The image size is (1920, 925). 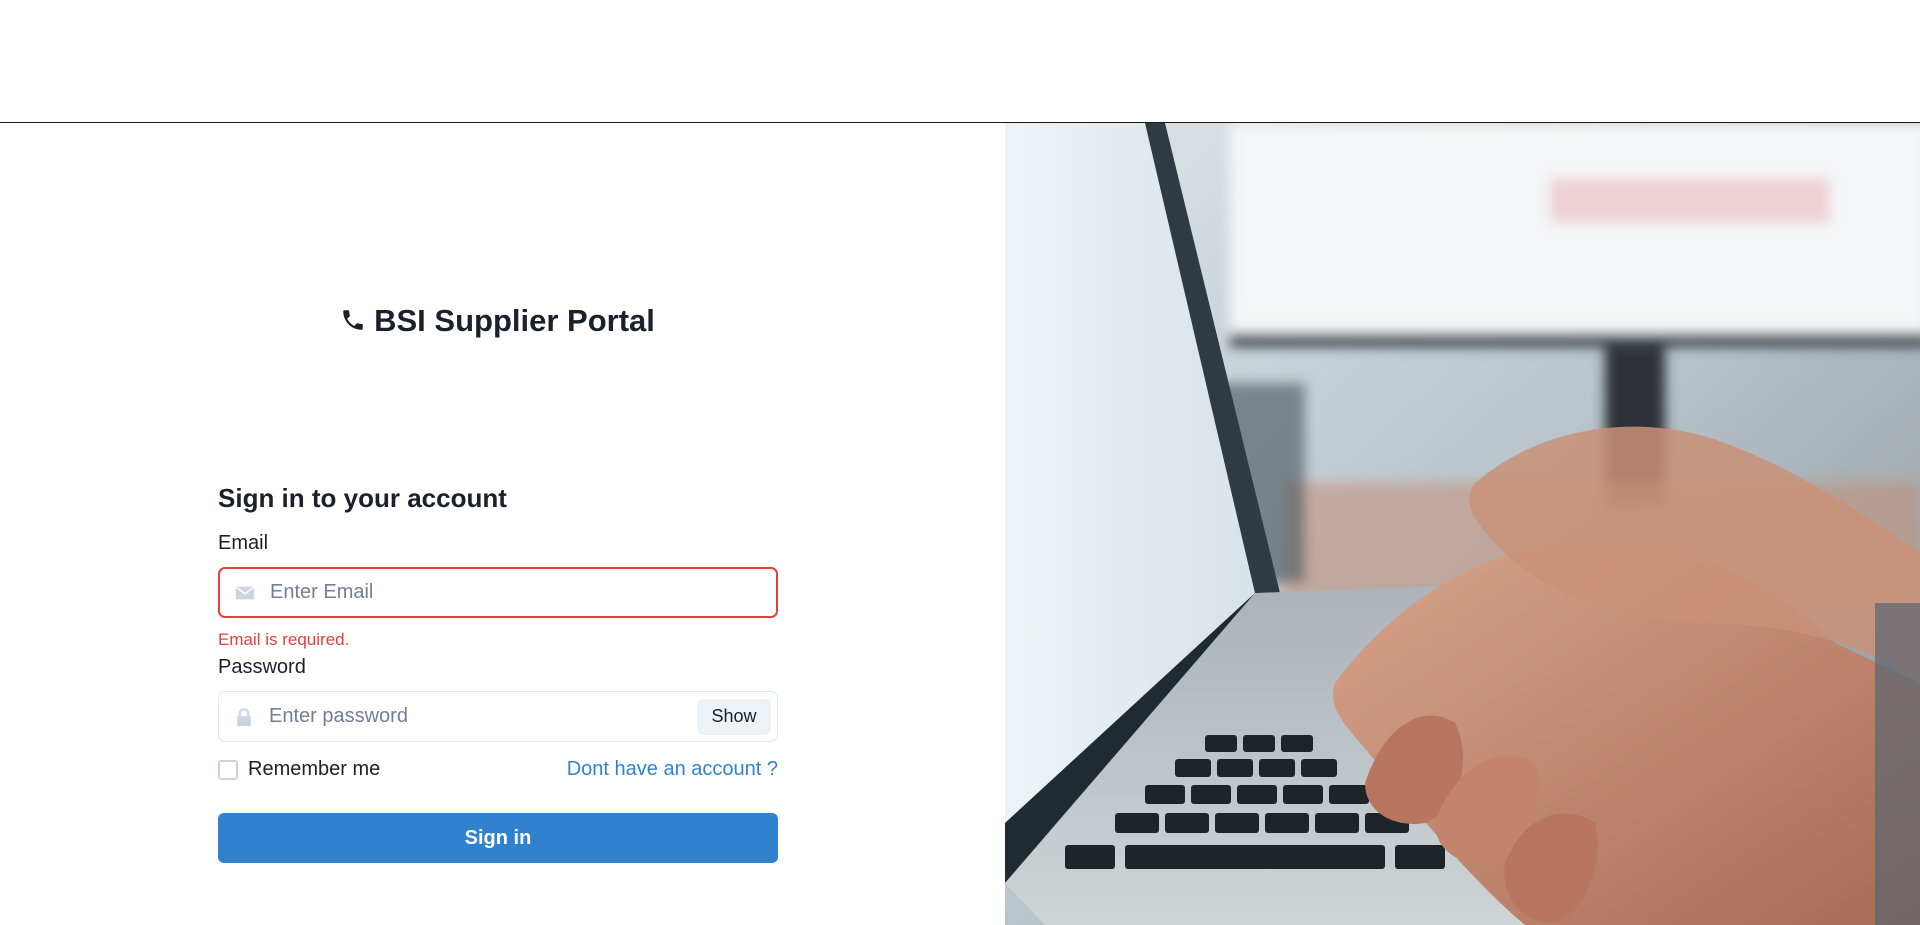 What do you see at coordinates (284, 639) in the screenshot?
I see `email-error-message: Email is required.` at bounding box center [284, 639].